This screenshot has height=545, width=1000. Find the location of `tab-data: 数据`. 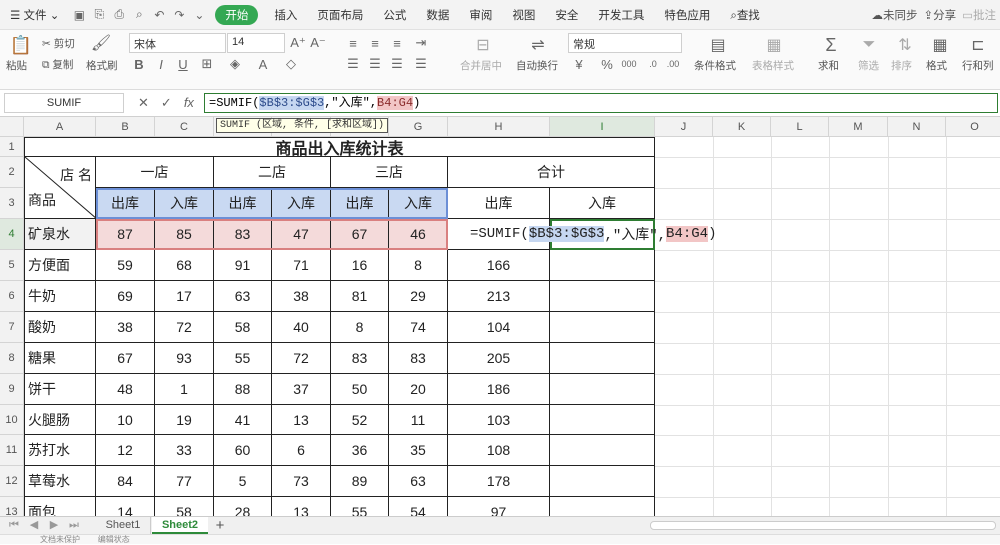

tab-data: 数据 is located at coordinates (437, 15).